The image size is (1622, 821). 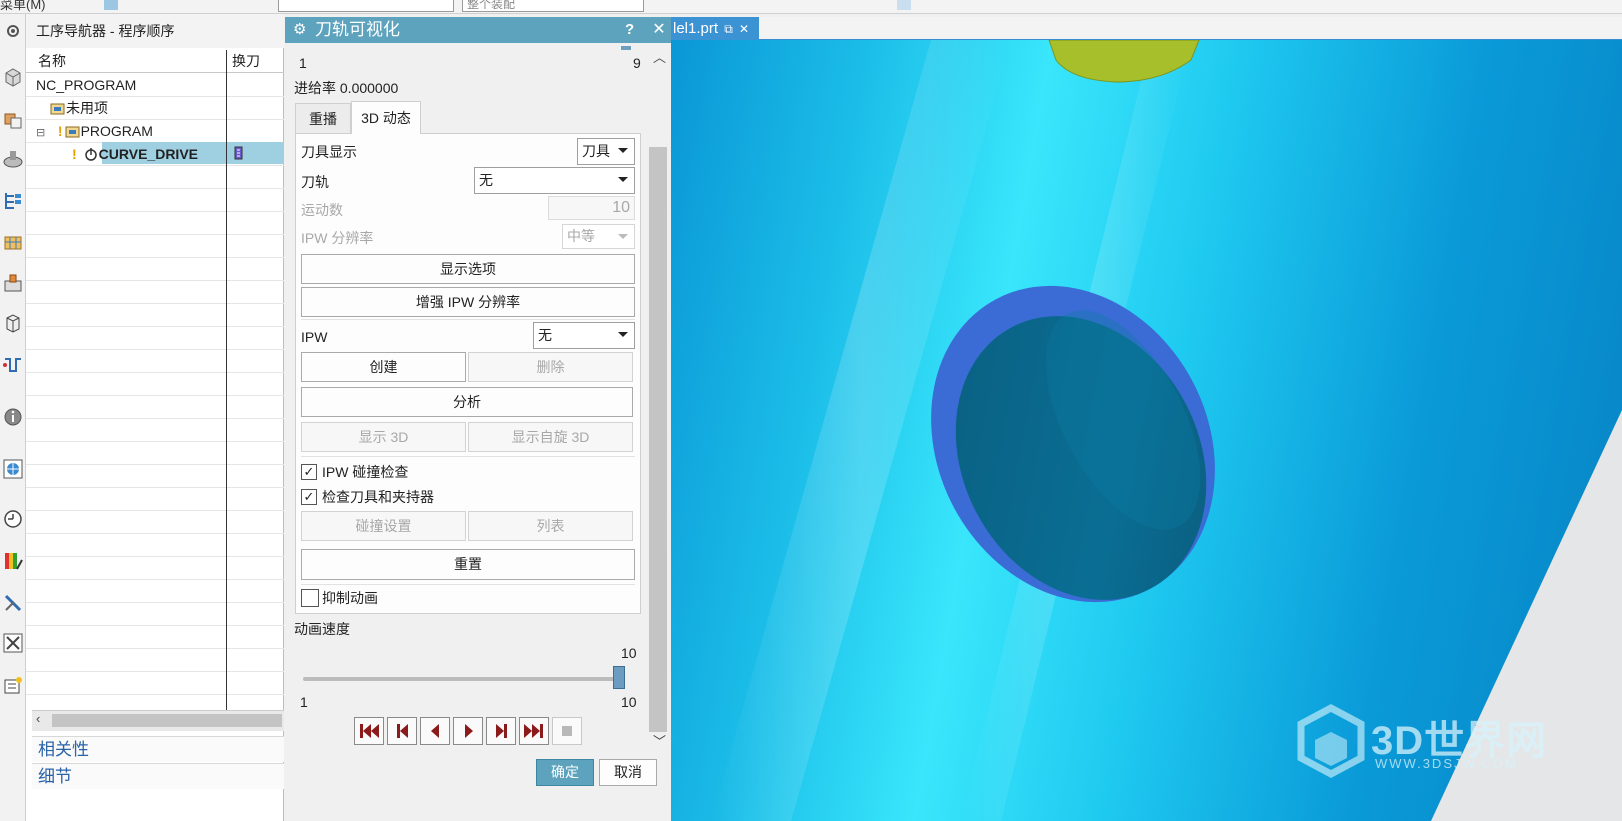 I want to click on part-file-tab: lel1.prt ⧉ ✕, so click(x=715, y=28).